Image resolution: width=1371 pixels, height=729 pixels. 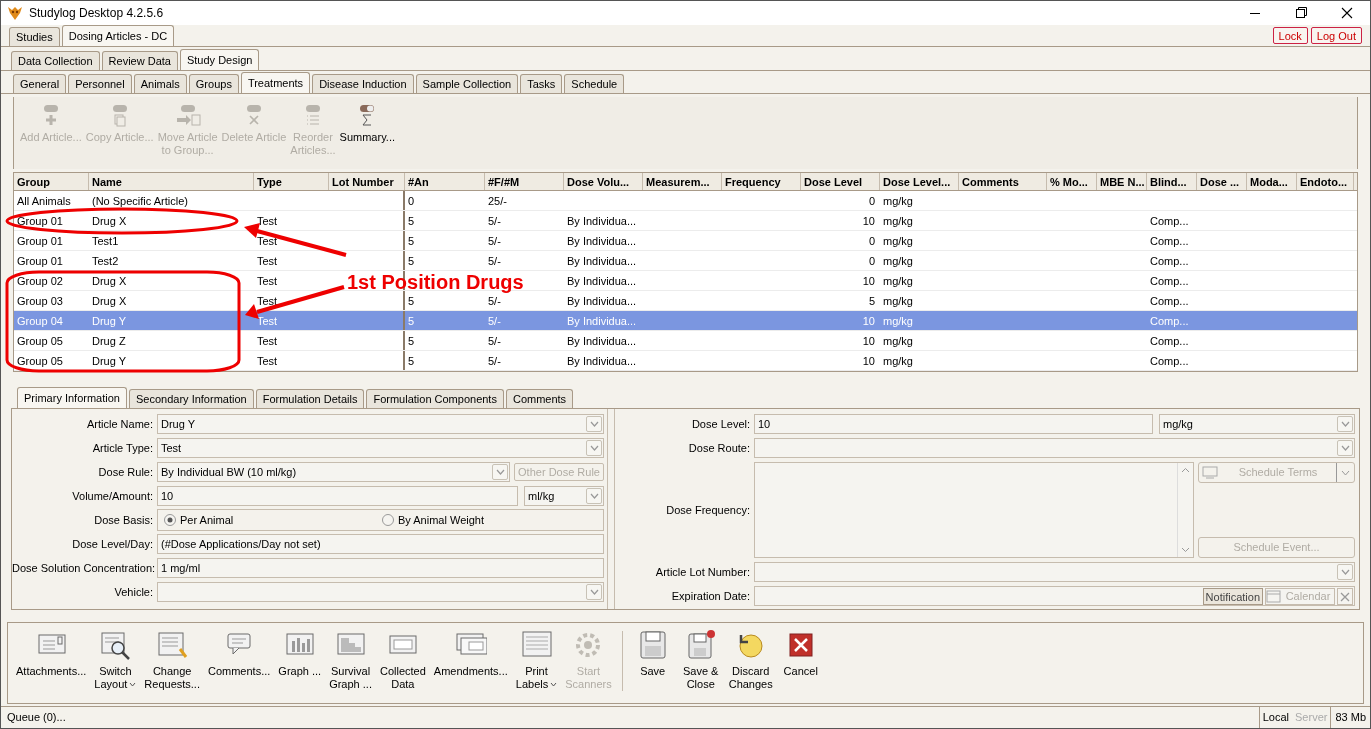 What do you see at coordinates (467, 83) in the screenshot?
I see `tab: Sample Collection` at bounding box center [467, 83].